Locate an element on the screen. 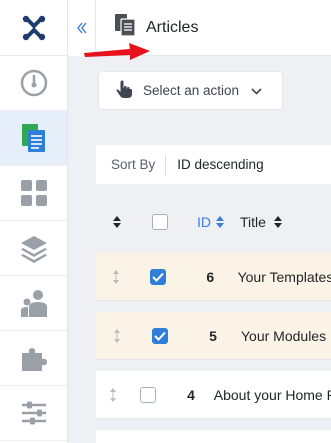 Image resolution: width=331 pixels, height=443 pixels. content-articles-icon is located at coordinates (33, 138).